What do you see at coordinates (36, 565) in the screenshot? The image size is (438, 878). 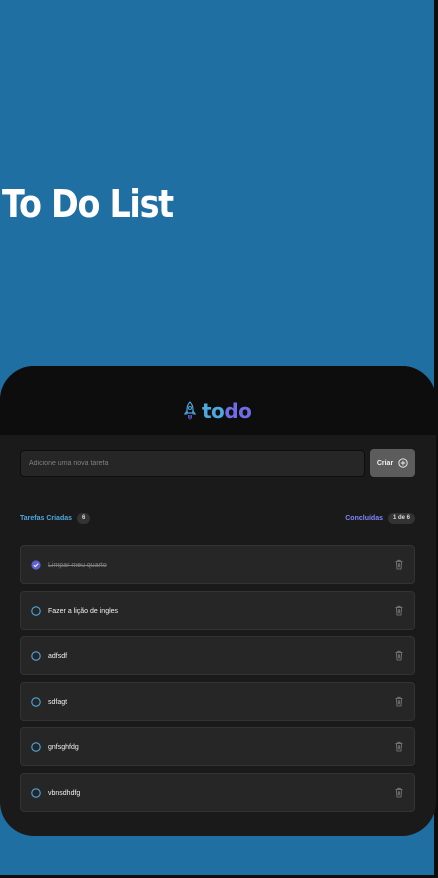 I see `checked-circle-icon` at bounding box center [36, 565].